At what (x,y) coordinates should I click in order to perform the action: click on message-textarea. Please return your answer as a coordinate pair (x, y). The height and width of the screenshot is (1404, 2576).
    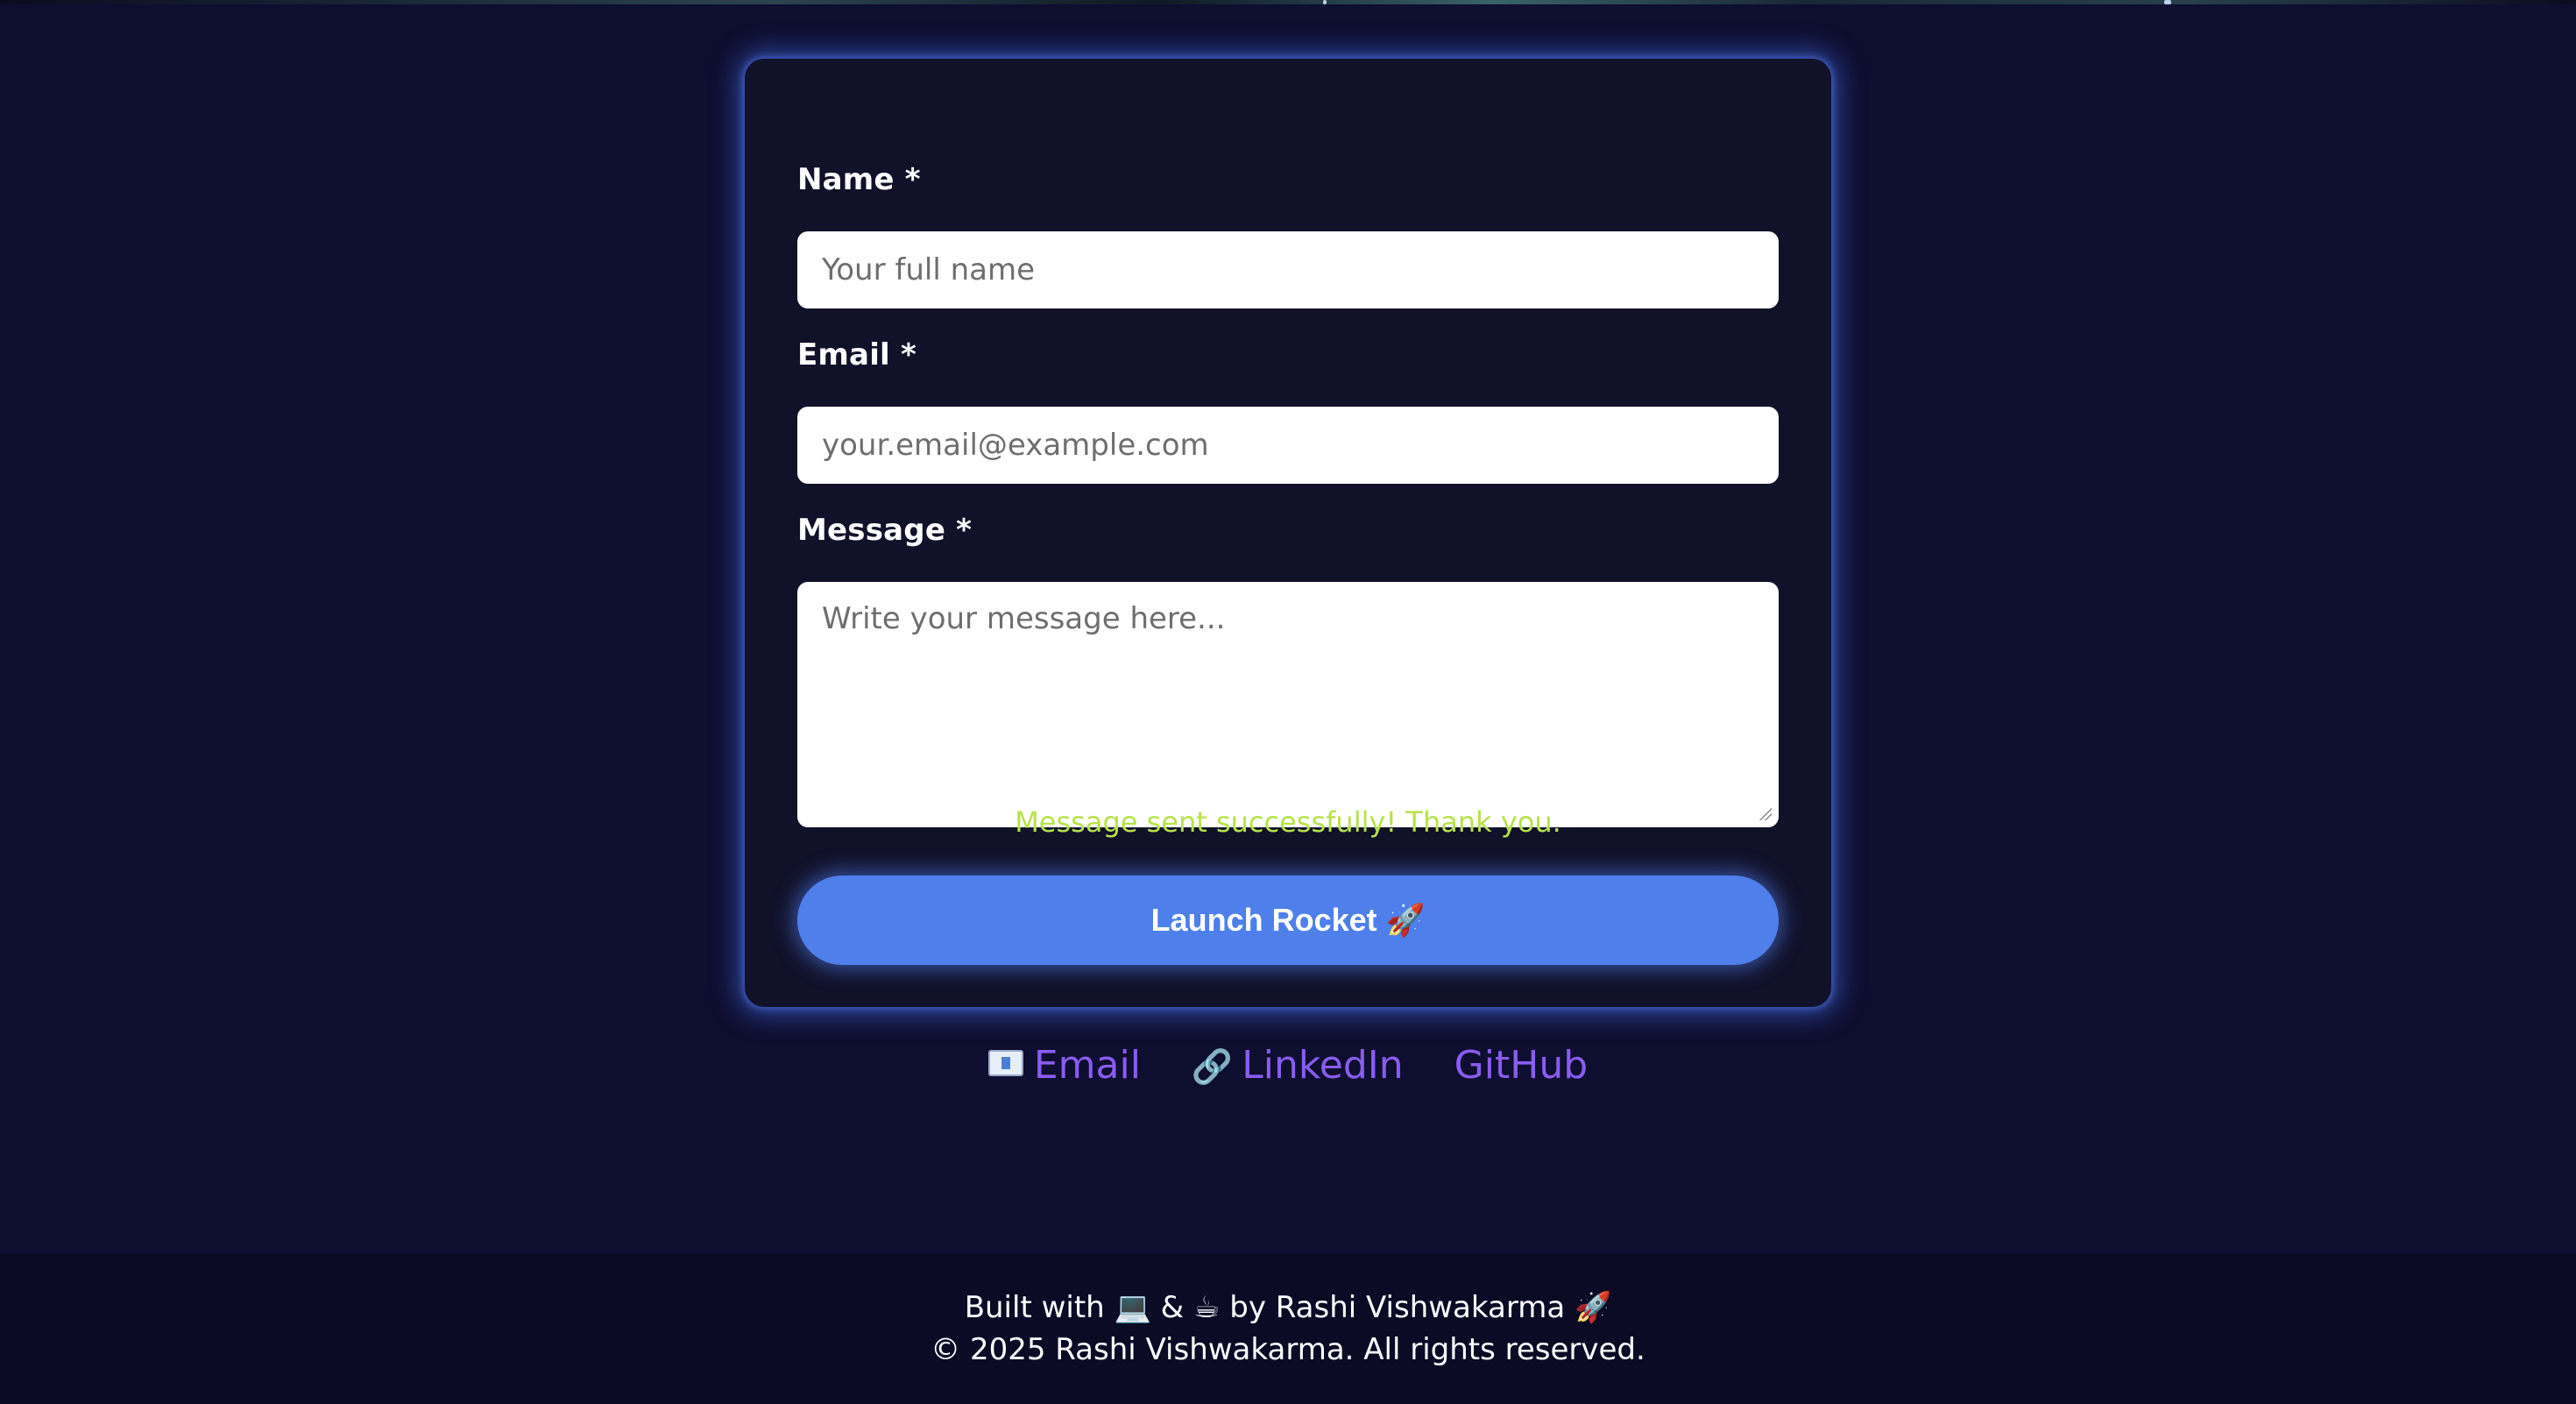
    Looking at the image, I should click on (1288, 704).